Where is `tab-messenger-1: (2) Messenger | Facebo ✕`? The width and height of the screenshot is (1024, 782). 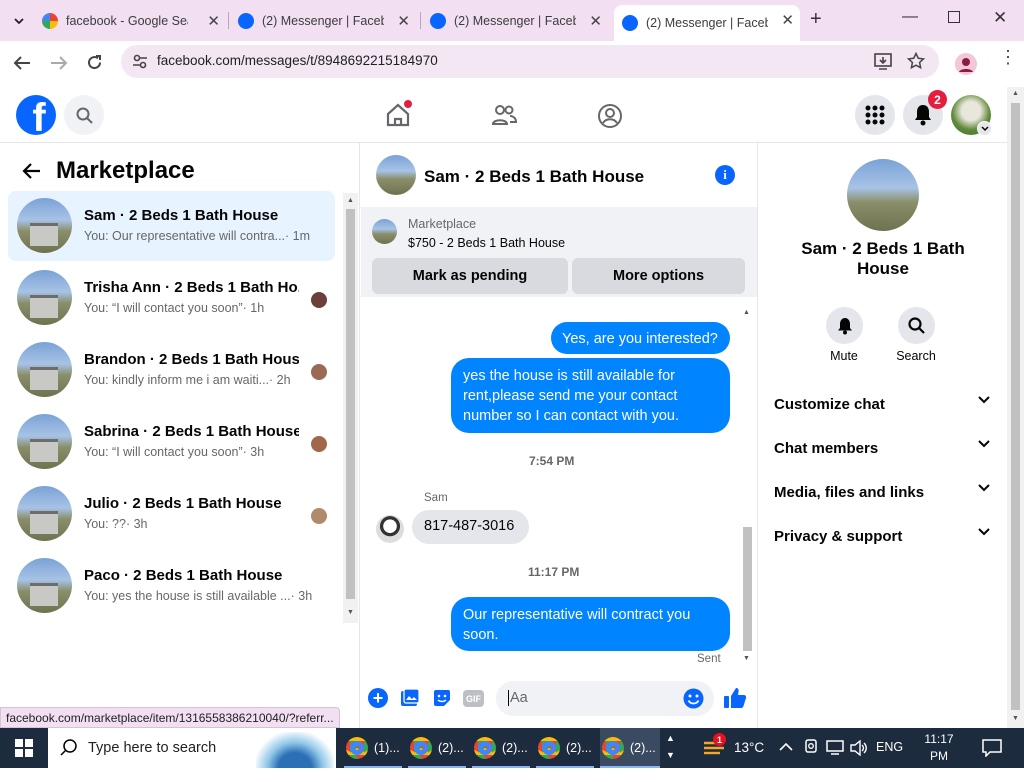 tab-messenger-1: (2) Messenger | Facebo ✕ is located at coordinates (327, 20).